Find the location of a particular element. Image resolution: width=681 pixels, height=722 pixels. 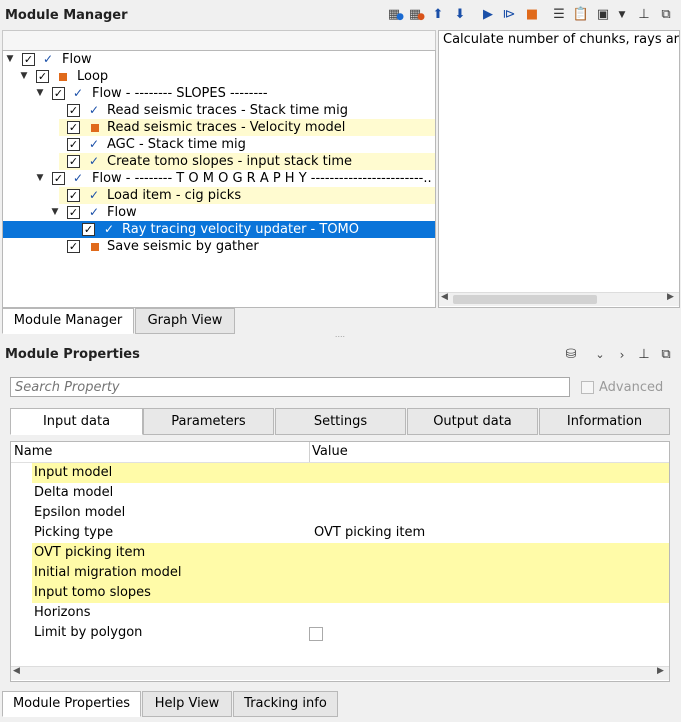

tree-item-label: Flow is located at coordinates (122, 212).